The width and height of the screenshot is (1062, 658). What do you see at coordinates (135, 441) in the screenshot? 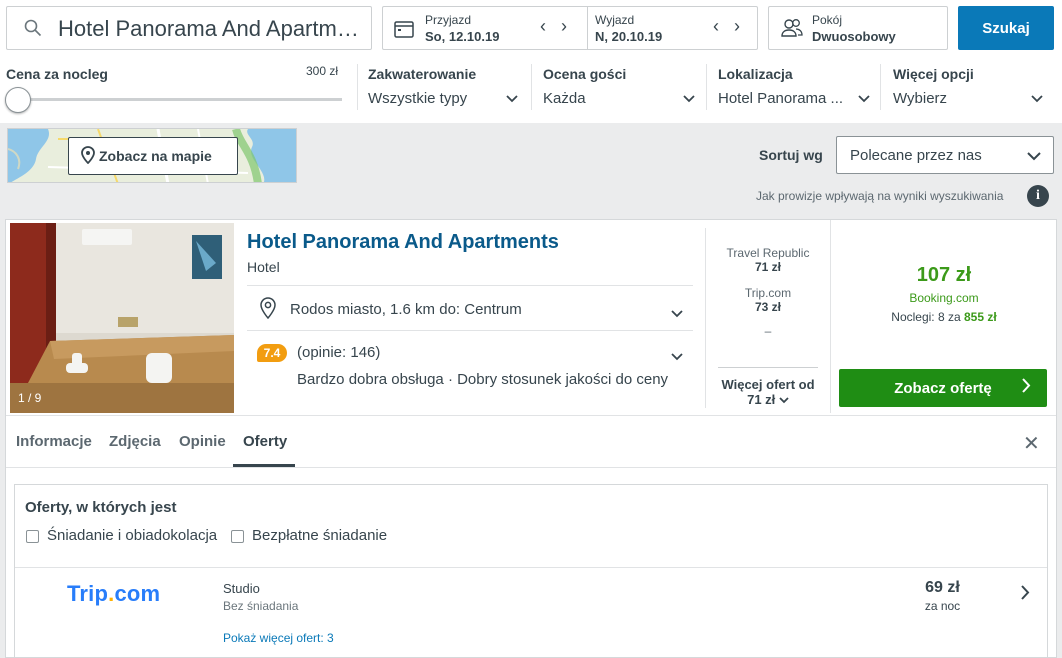
I see `tab-photos: Zdjęcia` at bounding box center [135, 441].